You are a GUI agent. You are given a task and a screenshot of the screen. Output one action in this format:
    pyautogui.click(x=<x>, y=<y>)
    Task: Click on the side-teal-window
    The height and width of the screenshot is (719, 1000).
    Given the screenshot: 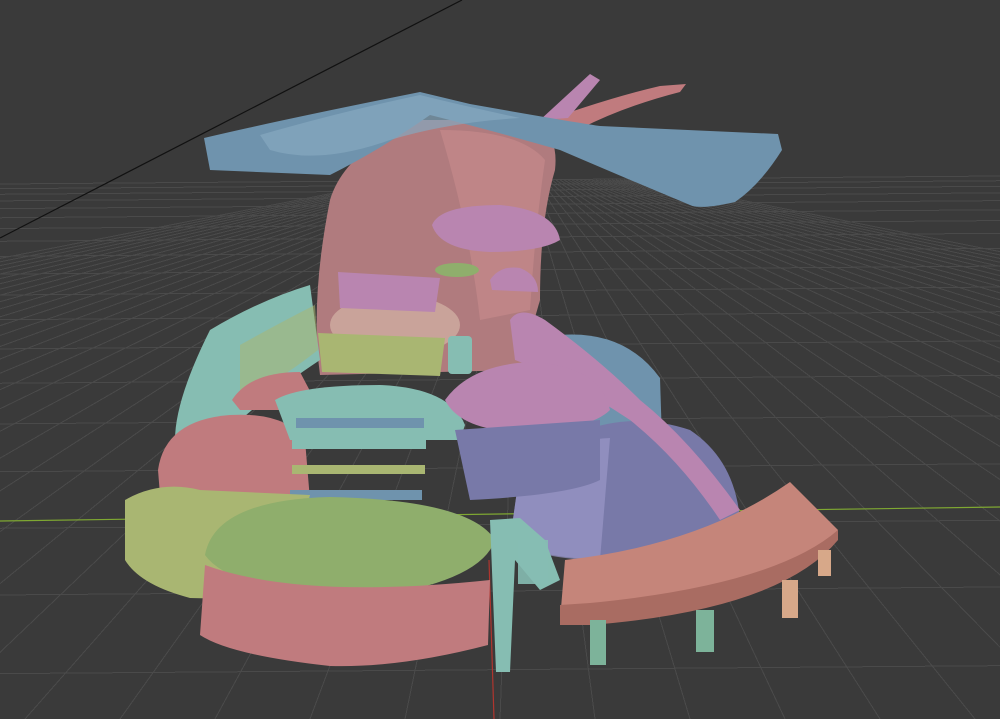 What is the action you would take?
    pyautogui.click(x=460, y=355)
    